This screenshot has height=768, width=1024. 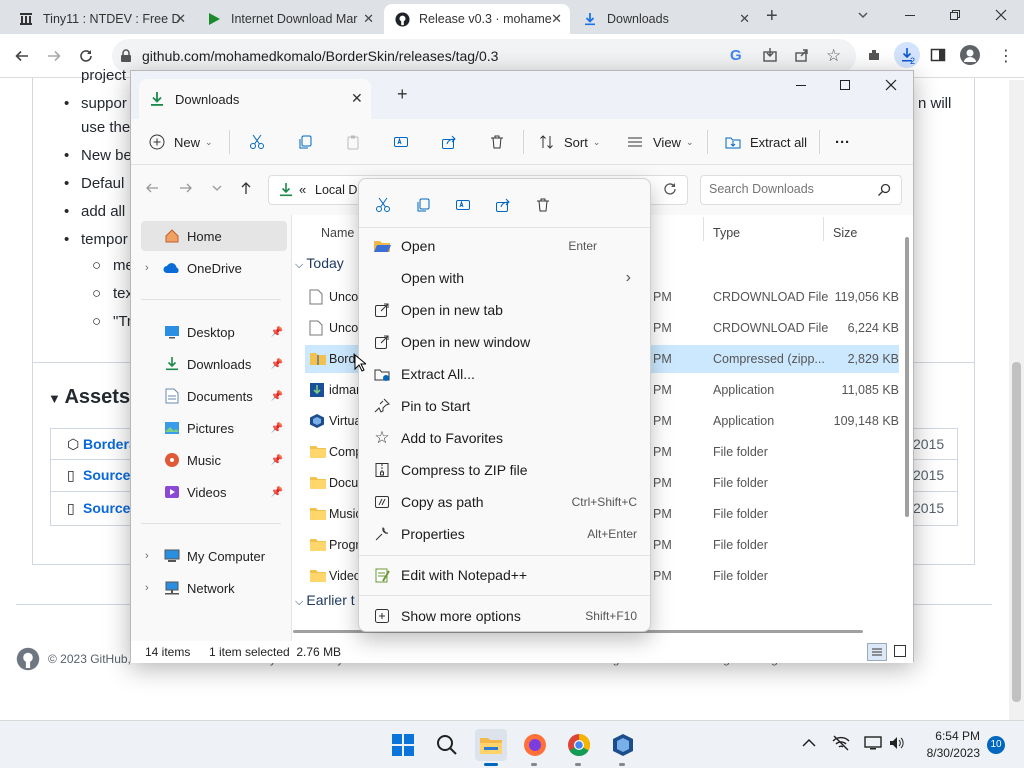 I want to click on page-scrollbar-thumb, so click(x=1016, y=532).